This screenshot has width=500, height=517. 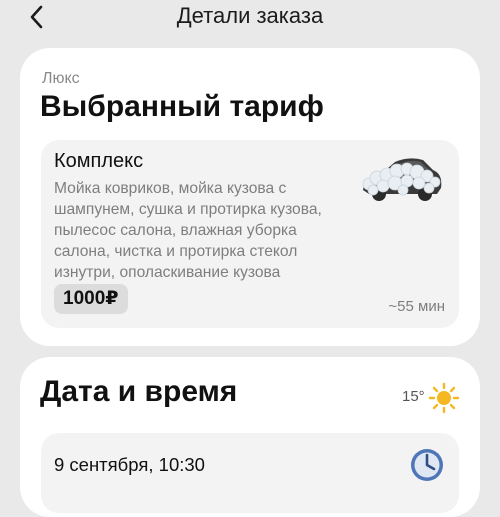 I want to click on foam-car-icon, so click(x=402, y=179).